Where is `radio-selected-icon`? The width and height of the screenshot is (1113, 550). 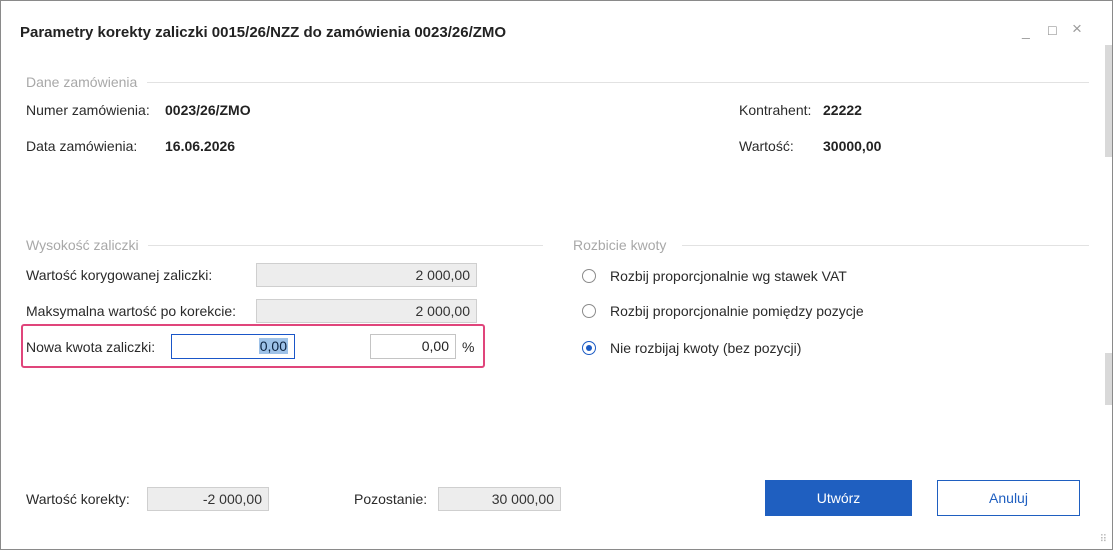
radio-selected-icon is located at coordinates (589, 348).